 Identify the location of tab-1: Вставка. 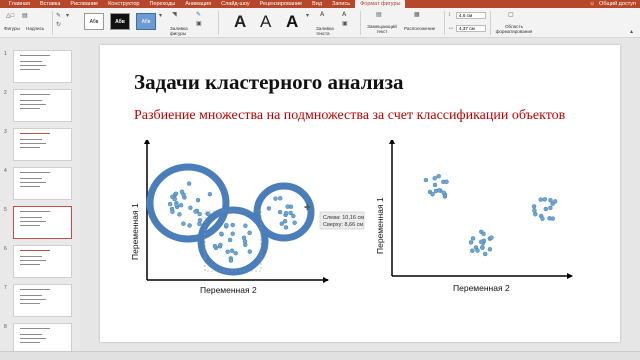
(50, 4).